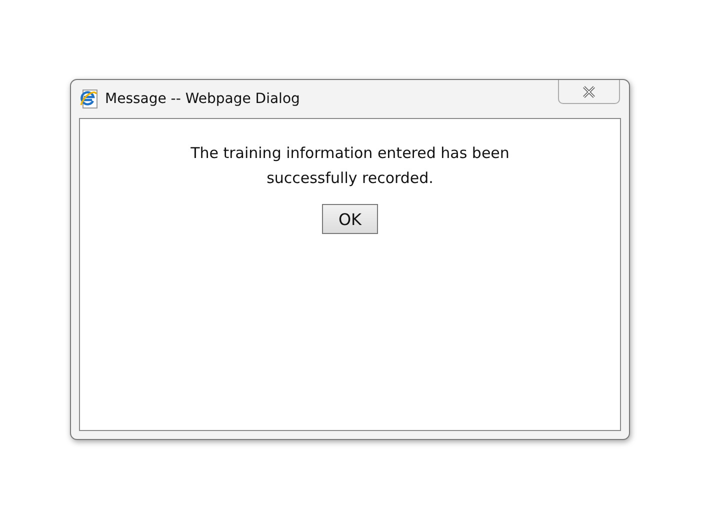 The height and width of the screenshot is (510, 719). What do you see at coordinates (350, 219) in the screenshot?
I see `ok-button: OK` at bounding box center [350, 219].